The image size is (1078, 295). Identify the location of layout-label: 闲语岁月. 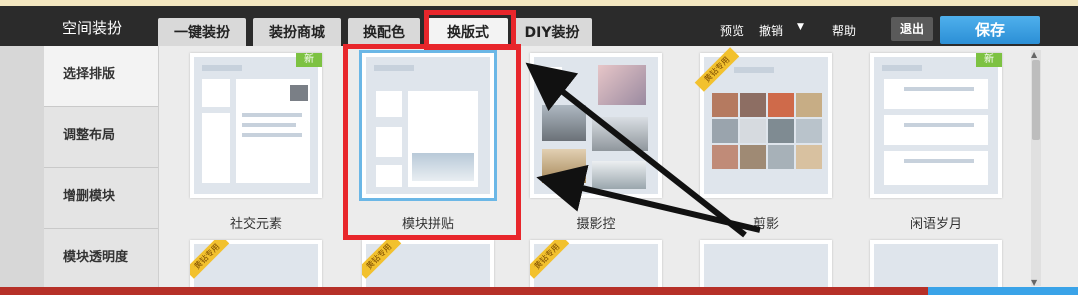
(935, 224).